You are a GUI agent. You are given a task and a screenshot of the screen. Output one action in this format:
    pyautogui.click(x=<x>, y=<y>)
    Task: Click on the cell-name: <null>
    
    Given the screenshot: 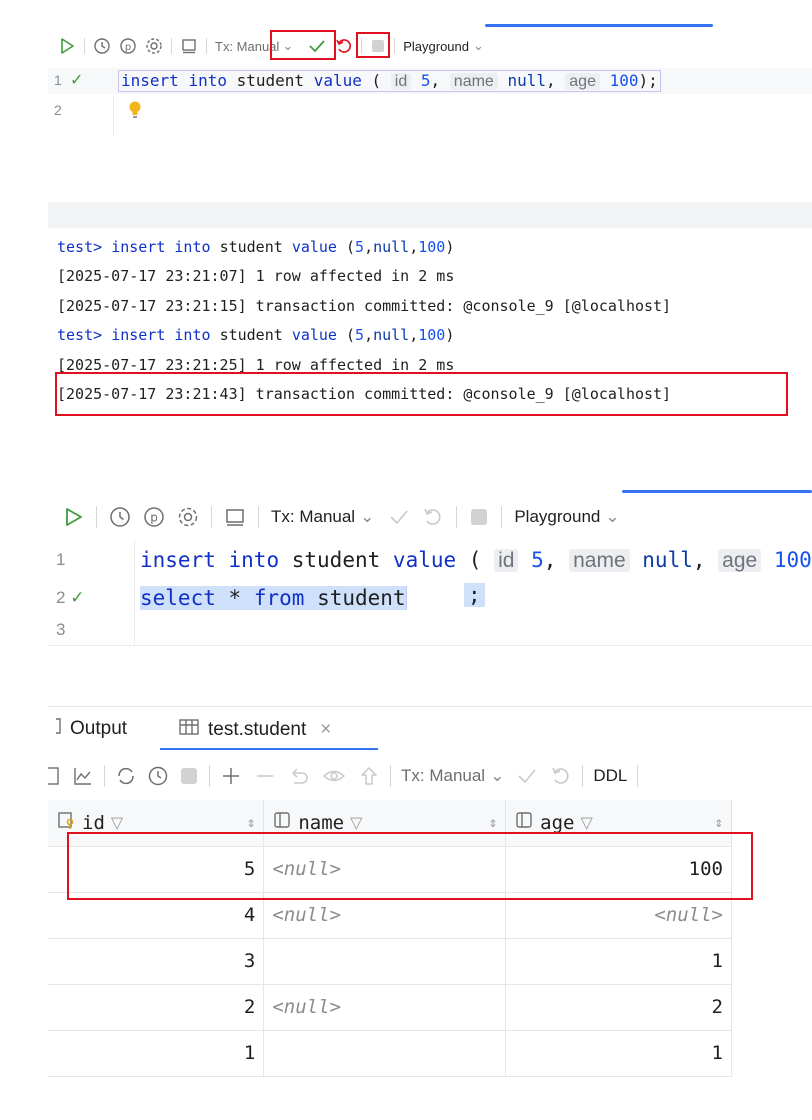 What is the action you would take?
    pyautogui.click(x=385, y=1007)
    